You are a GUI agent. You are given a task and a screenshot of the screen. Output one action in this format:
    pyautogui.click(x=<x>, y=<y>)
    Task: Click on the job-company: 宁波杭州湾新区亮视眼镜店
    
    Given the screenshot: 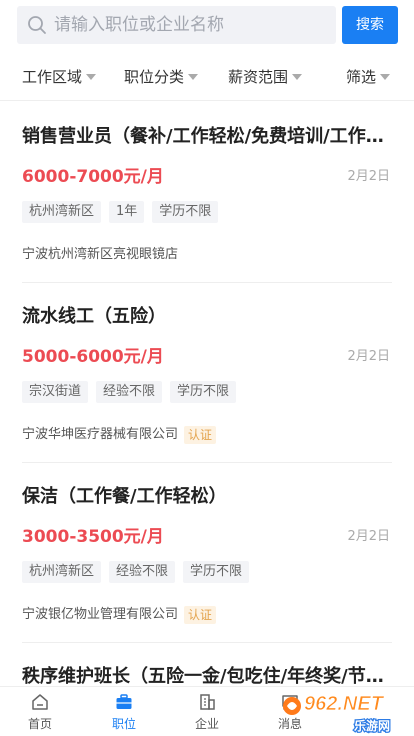 What is the action you would take?
    pyautogui.click(x=100, y=255)
    